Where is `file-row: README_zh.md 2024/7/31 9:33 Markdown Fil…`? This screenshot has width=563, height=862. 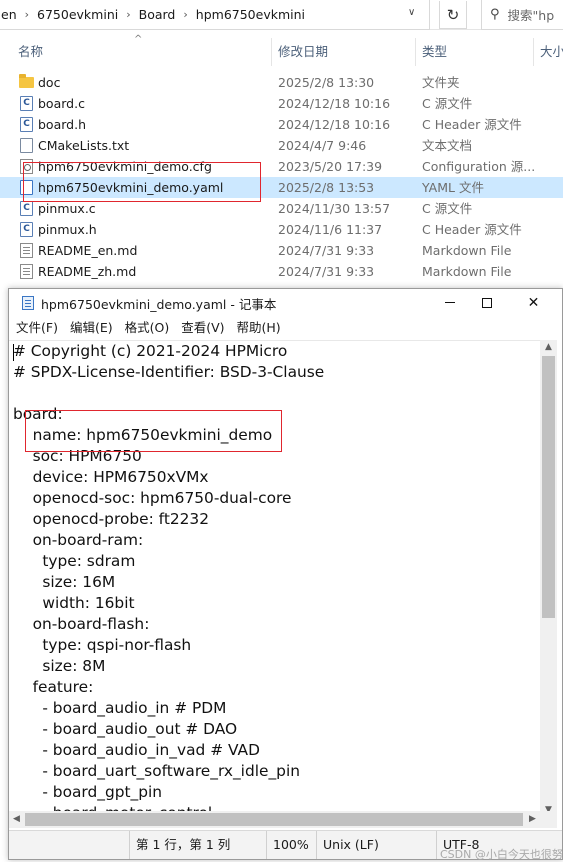 file-row: README_zh.md 2024/7/31 9:33 Markdown Fil… is located at coordinates (281, 271).